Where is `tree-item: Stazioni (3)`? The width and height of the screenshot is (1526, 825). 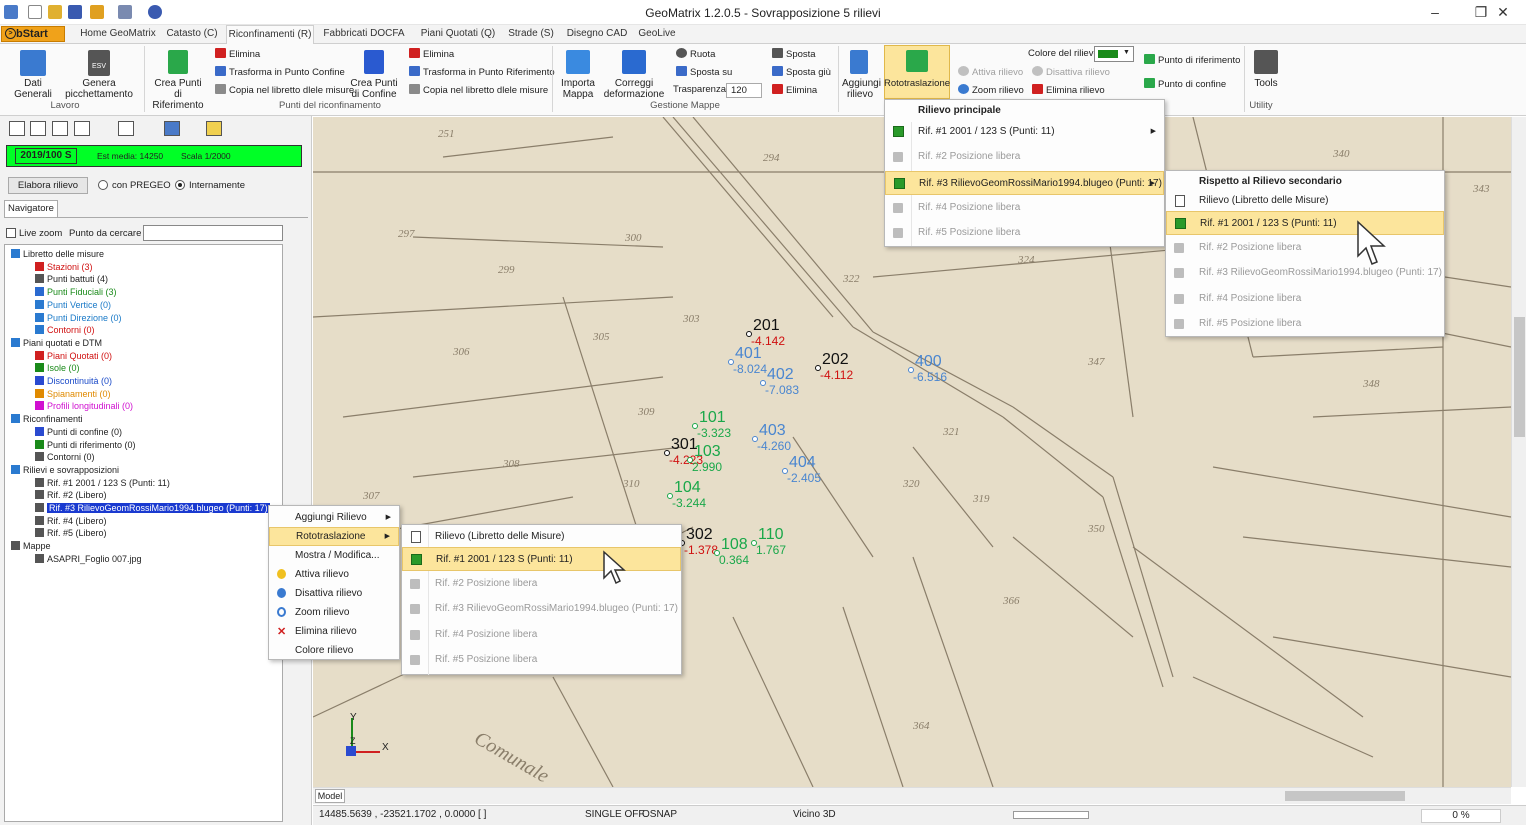
tree-item: Stazioni (3) is located at coordinates (64, 267).